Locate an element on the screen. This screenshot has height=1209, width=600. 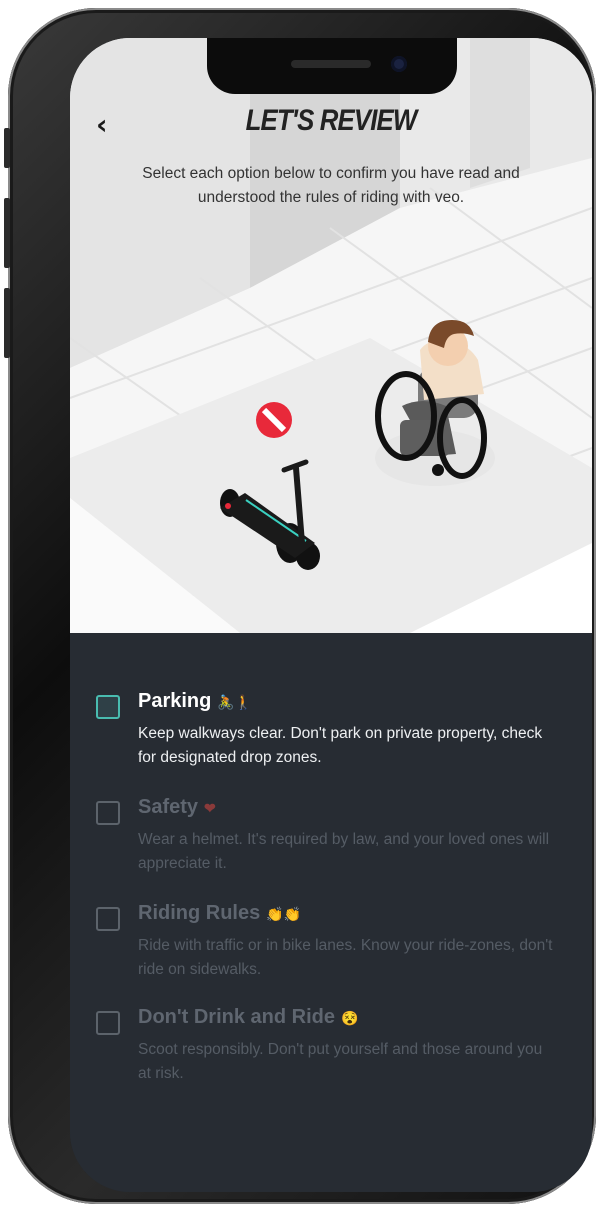
heart-icon: ❤ is located at coordinates (210, 808).